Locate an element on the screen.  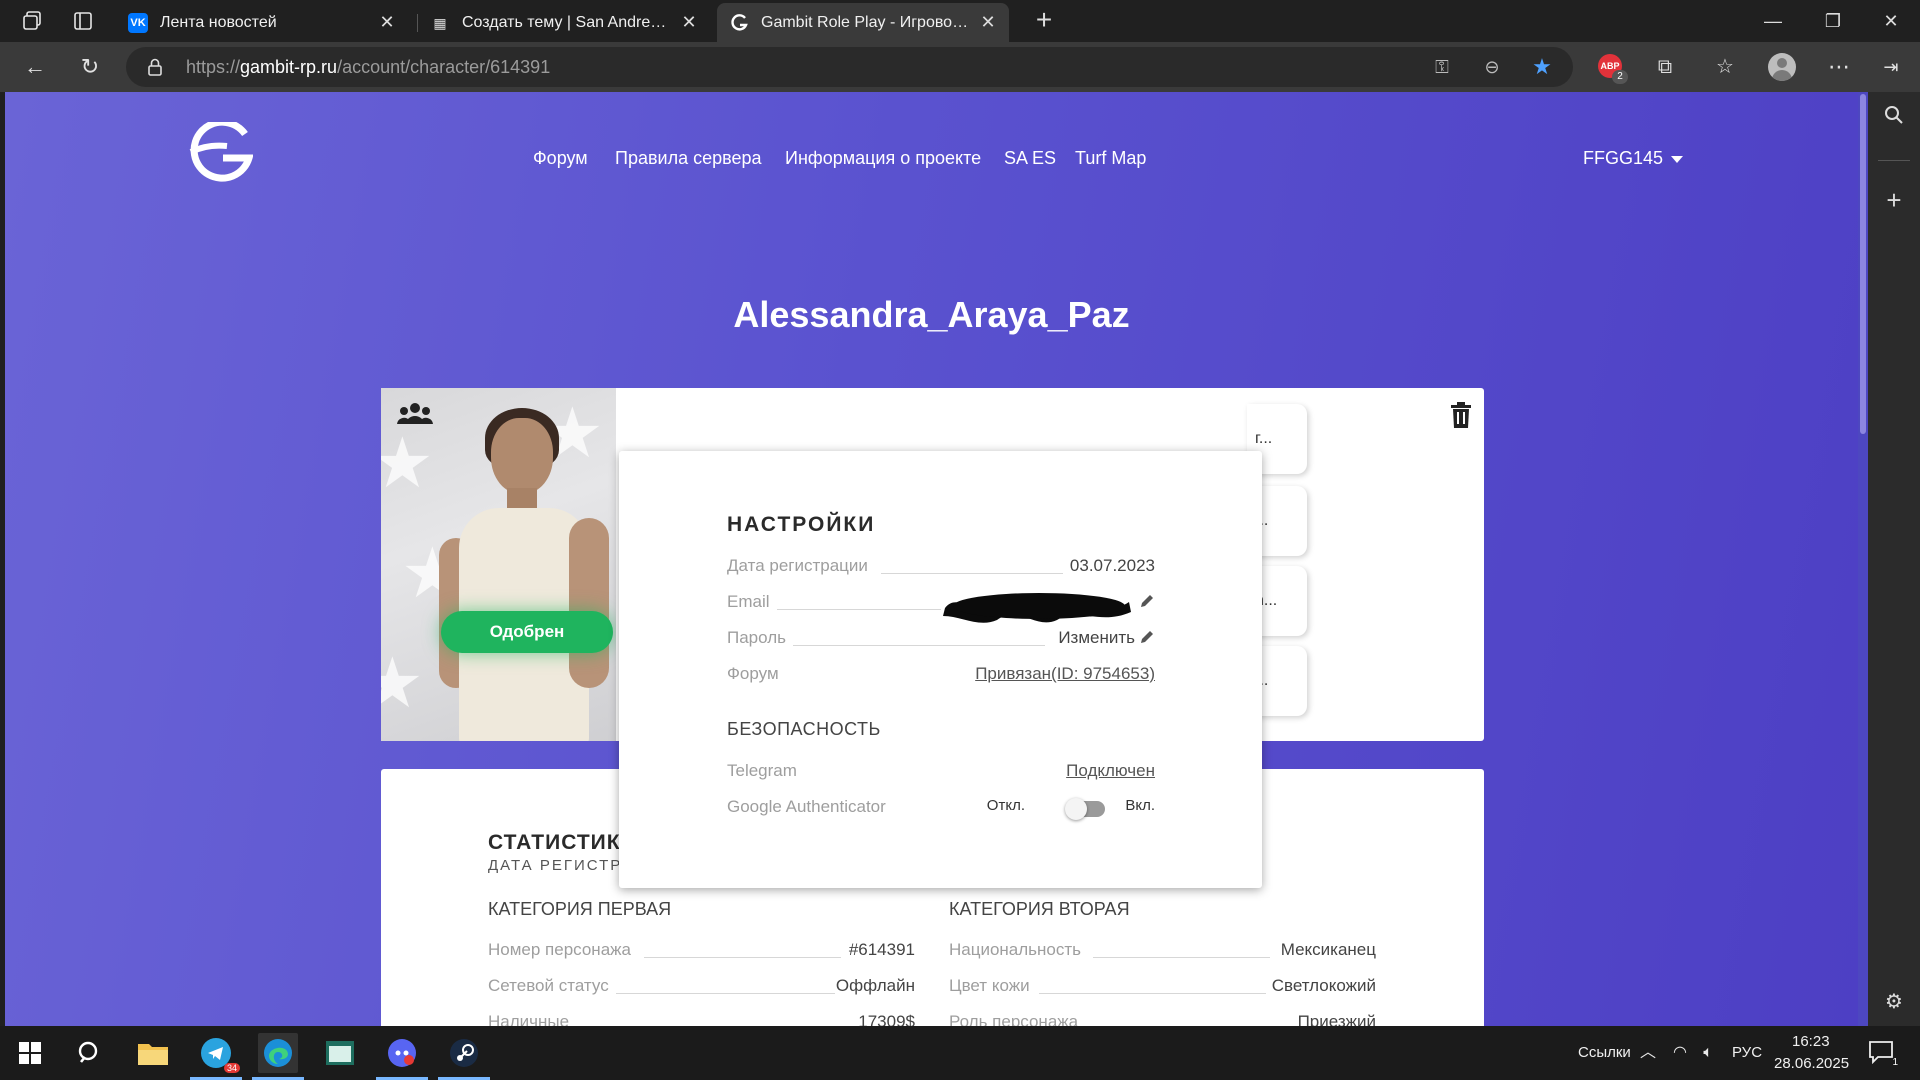
extension-badge: 2 is located at coordinates (1620, 77).